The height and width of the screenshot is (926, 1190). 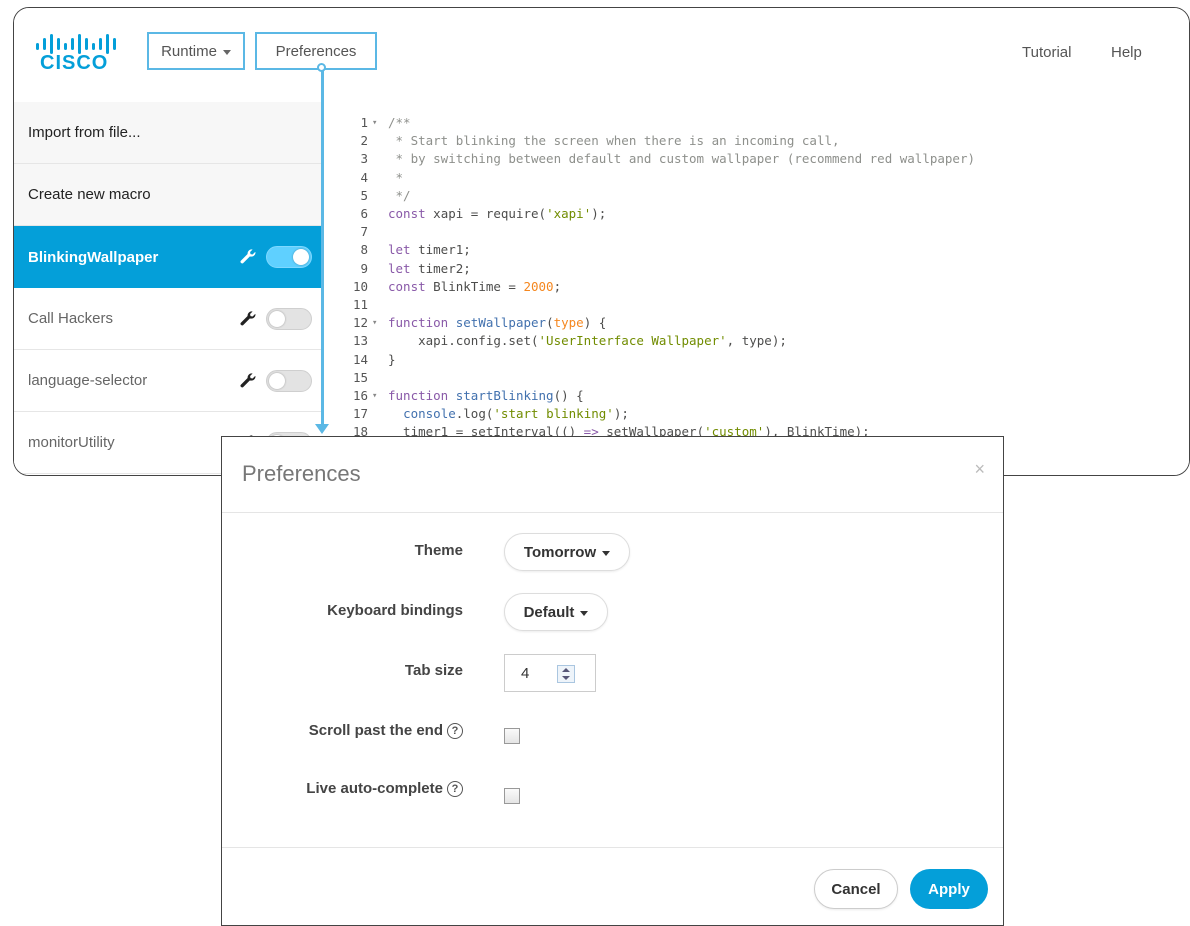 I want to click on dialog-footer-divider, so click(x=612, y=847).